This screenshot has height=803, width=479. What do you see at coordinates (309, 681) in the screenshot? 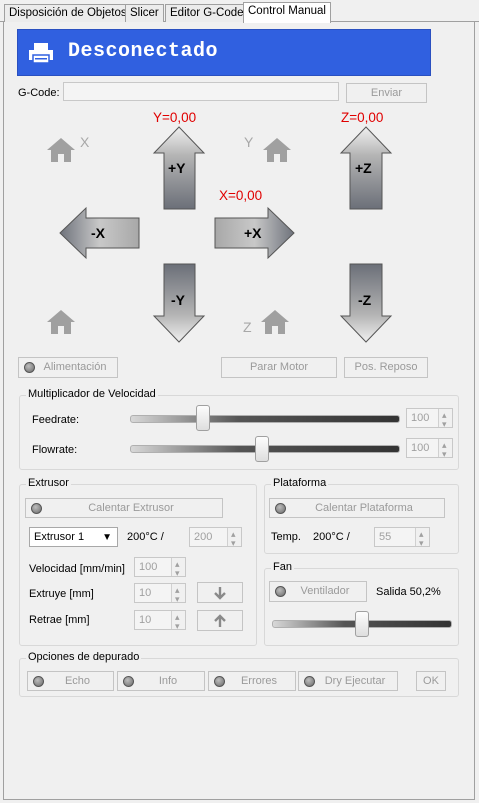
I see `dry-run-led-icon` at bounding box center [309, 681].